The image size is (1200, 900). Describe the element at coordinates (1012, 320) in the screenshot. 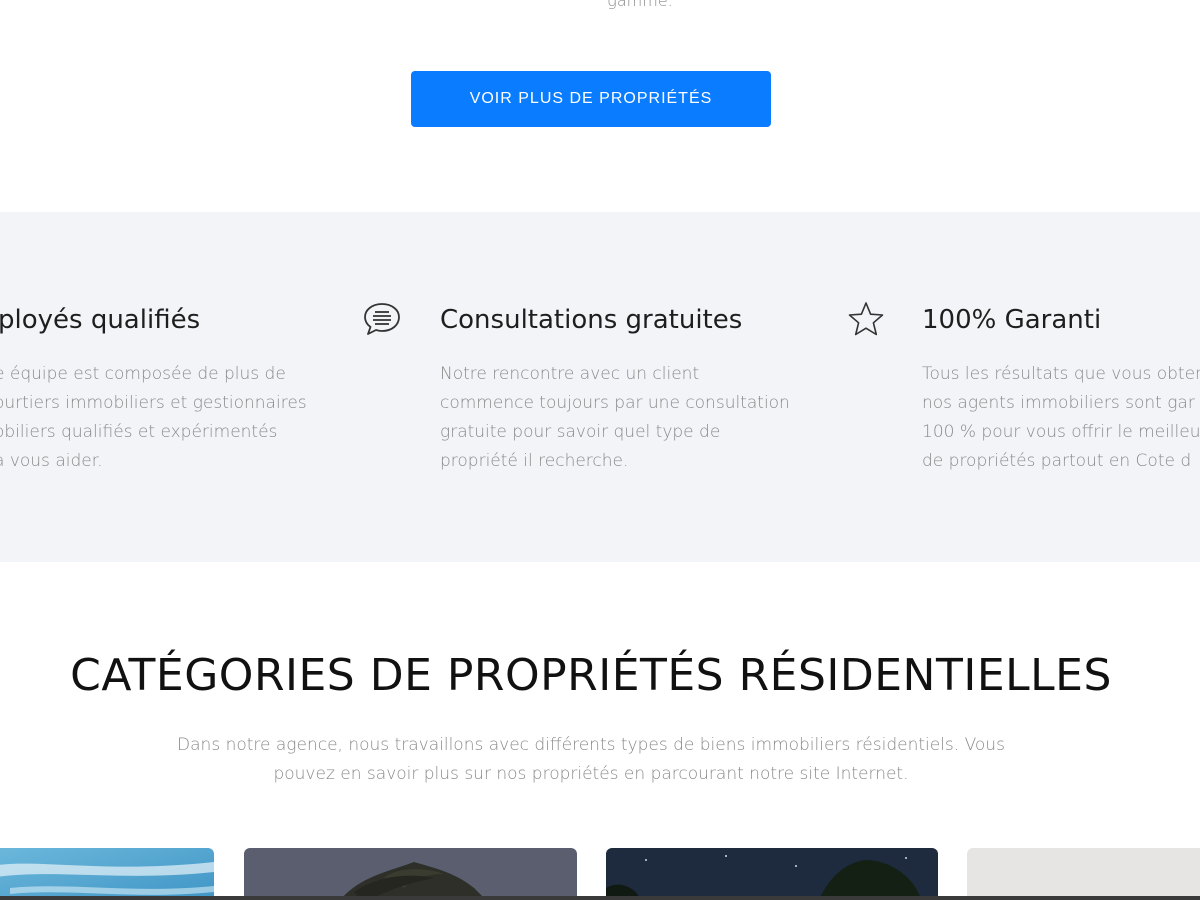

I see `feature-title: 100% Garanti` at that location.